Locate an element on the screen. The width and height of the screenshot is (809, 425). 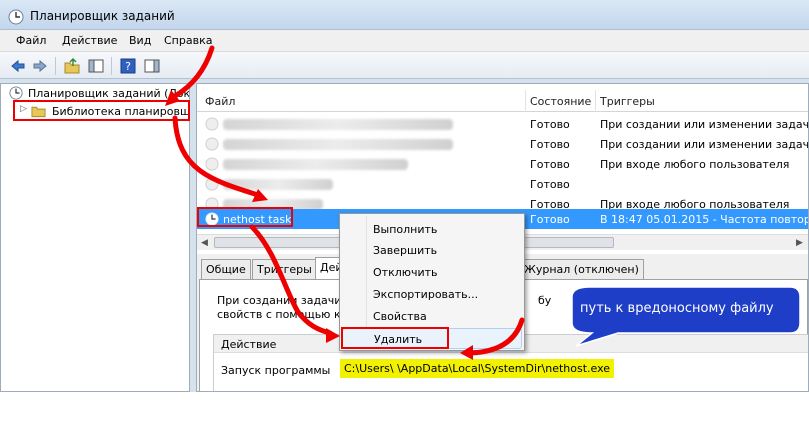
arrow-to-delete is located at coordinates (291, 280).